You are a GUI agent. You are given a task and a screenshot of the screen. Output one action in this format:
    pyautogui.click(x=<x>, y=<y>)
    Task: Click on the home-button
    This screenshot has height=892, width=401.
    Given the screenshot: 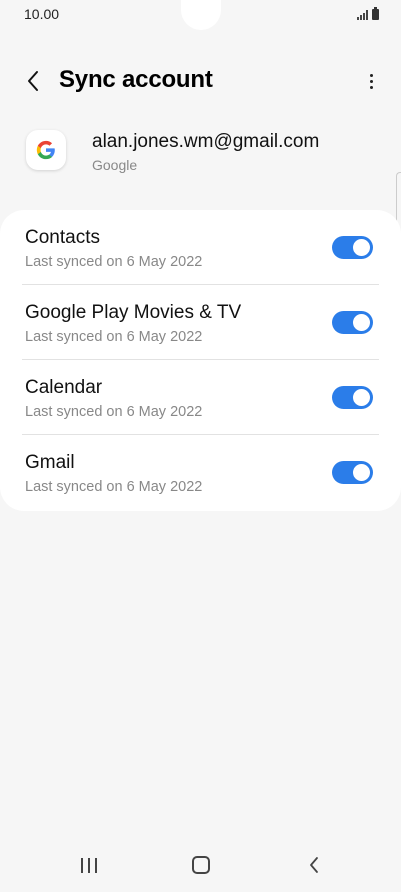 What is the action you would take?
    pyautogui.click(x=201, y=865)
    